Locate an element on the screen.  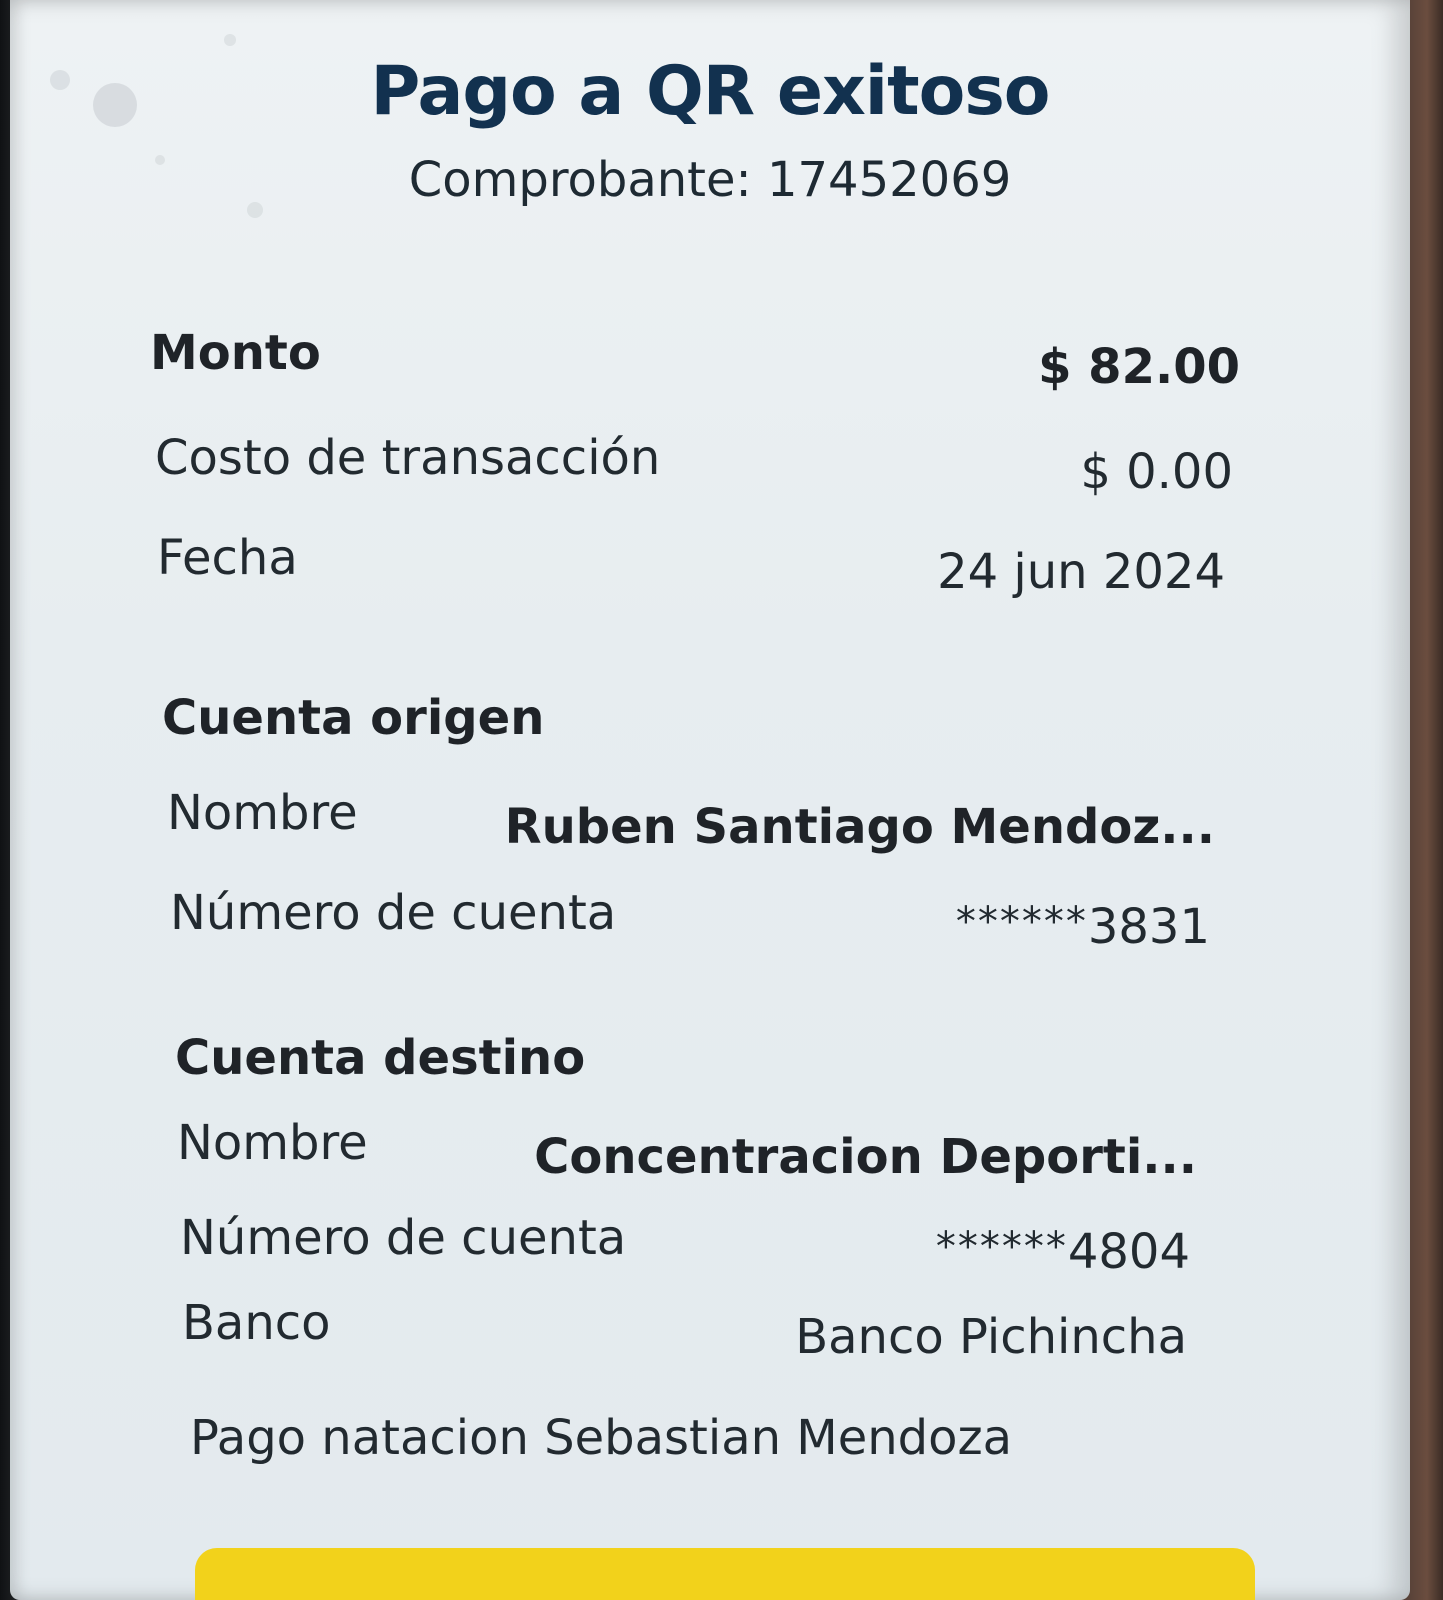
fee-label: Costo de transacción is located at coordinates (408, 458).